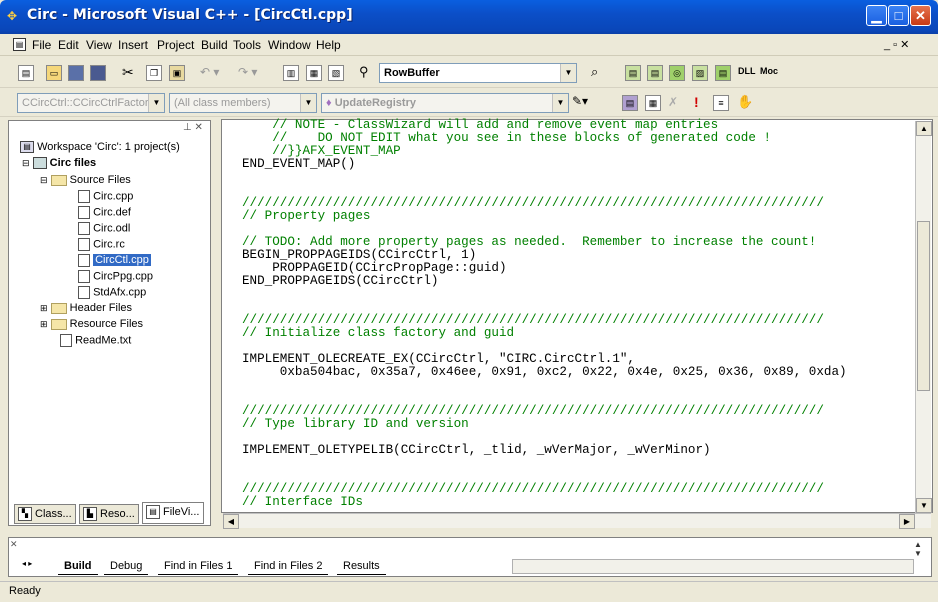  Describe the element at coordinates (68, 45) in the screenshot. I see `menu-edit: Edit` at that location.